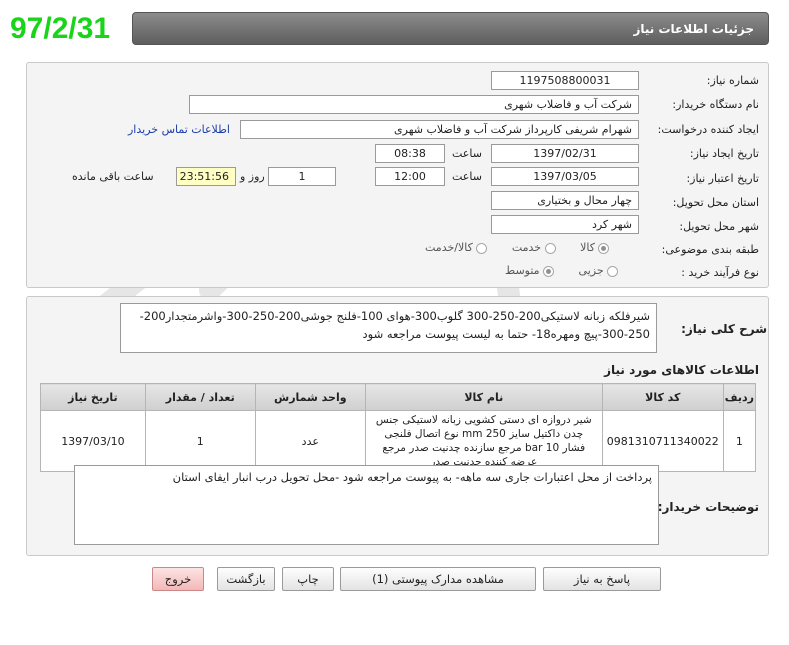 The width and height of the screenshot is (789, 645). Describe the element at coordinates (252, 176) in the screenshot. I see `day-and-label: روز و` at that location.